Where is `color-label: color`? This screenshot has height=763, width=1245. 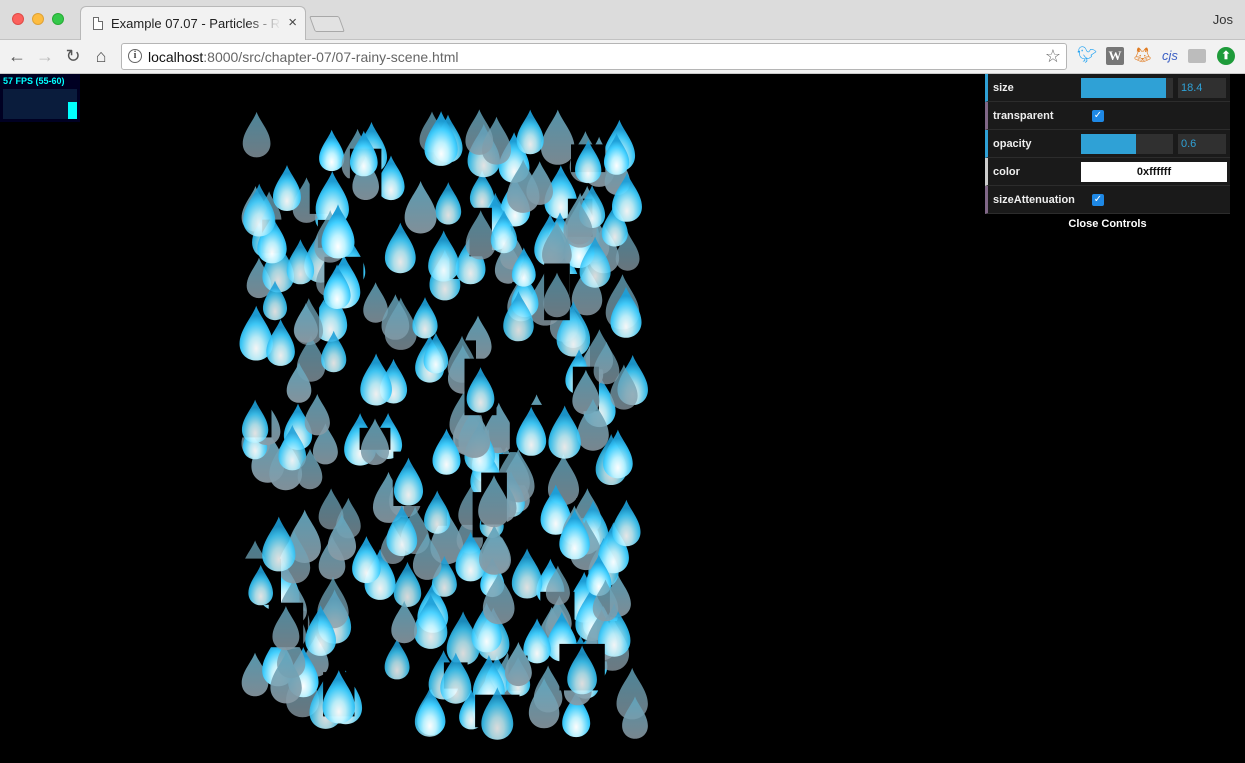 color-label: color is located at coordinates (1006, 172).